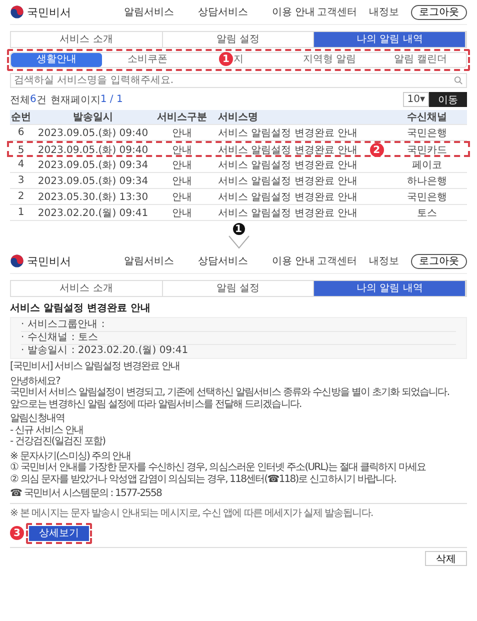 The width and height of the screenshot is (477, 621). What do you see at coordinates (84, 338) in the screenshot?
I see `info-value: : 토스` at bounding box center [84, 338].